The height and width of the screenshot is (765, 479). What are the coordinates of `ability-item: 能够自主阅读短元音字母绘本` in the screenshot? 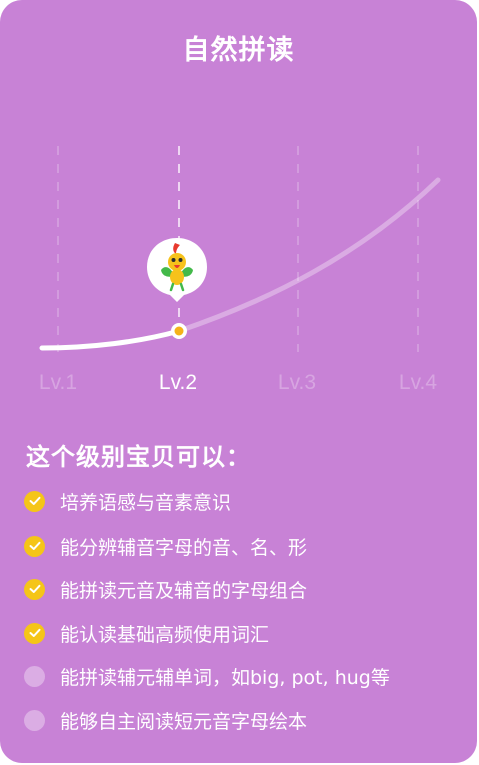 It's located at (165, 720).